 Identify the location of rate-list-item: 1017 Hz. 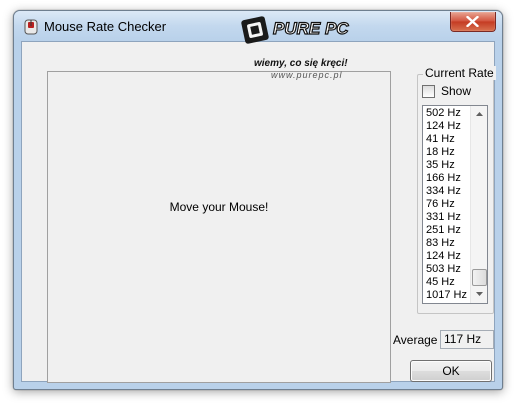
(446, 295).